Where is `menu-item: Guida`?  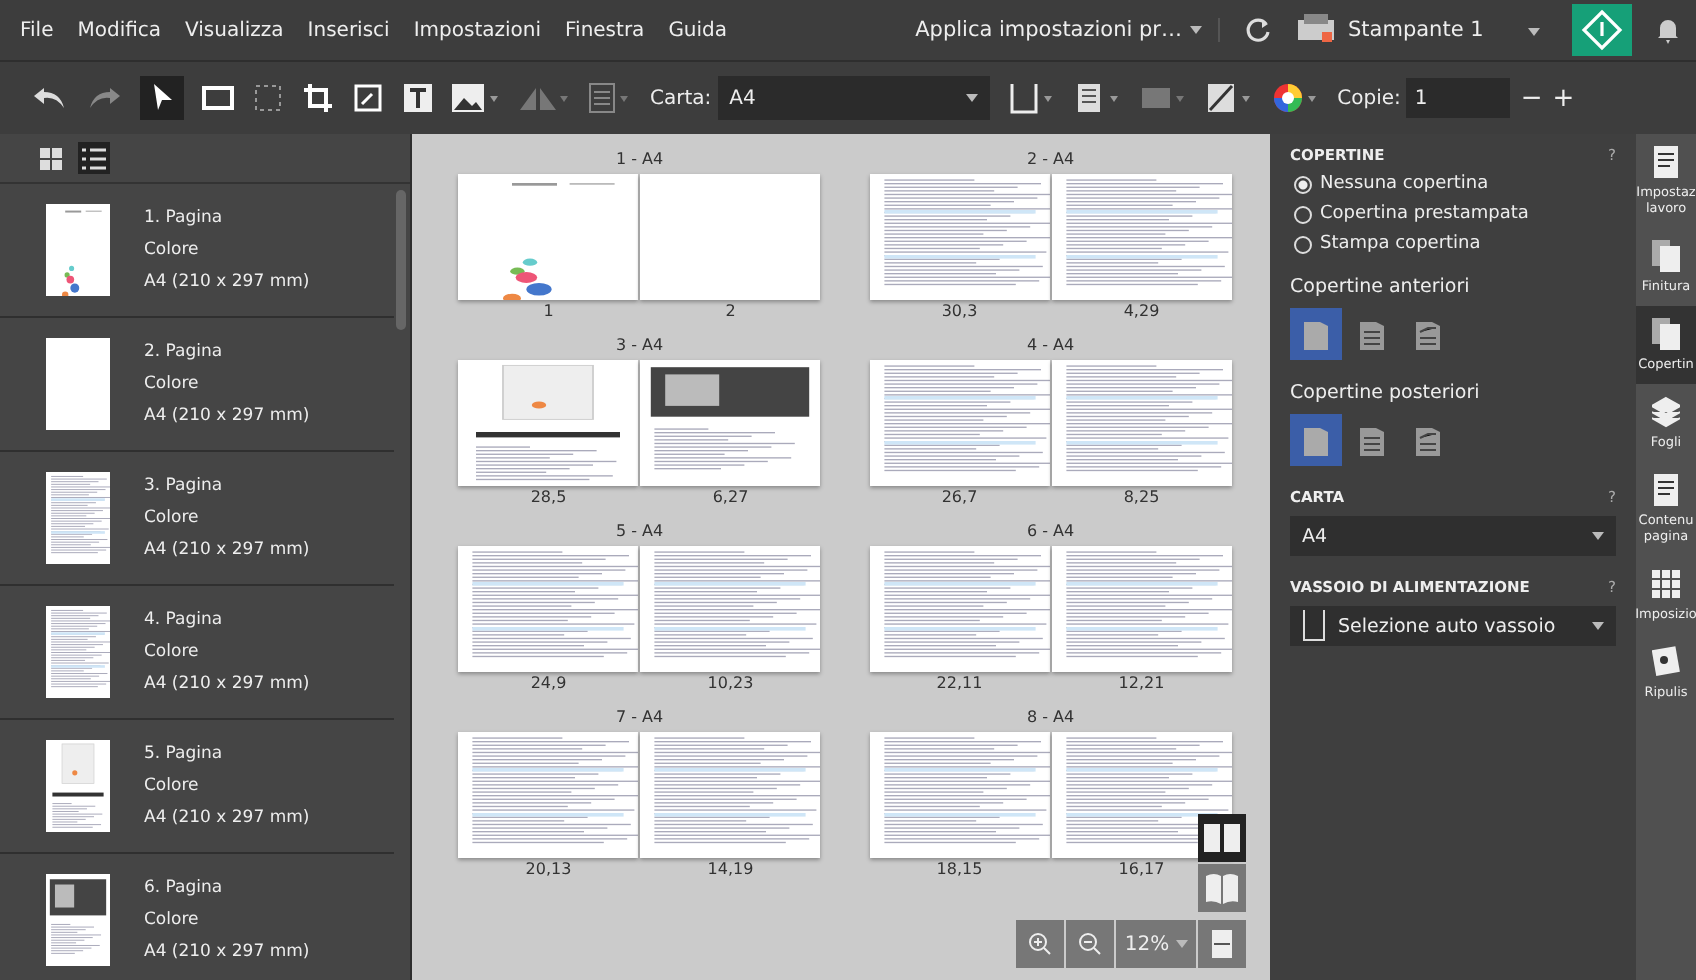
menu-item: Guida is located at coordinates (698, 30).